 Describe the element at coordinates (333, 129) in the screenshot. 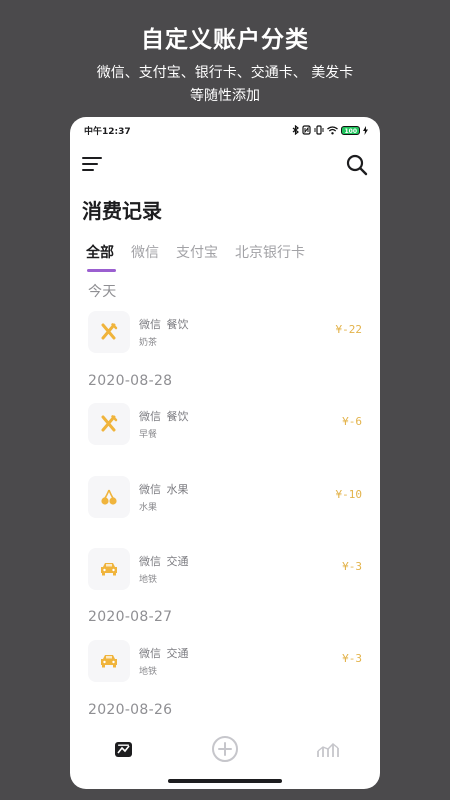

I see `wifi-icon` at that location.